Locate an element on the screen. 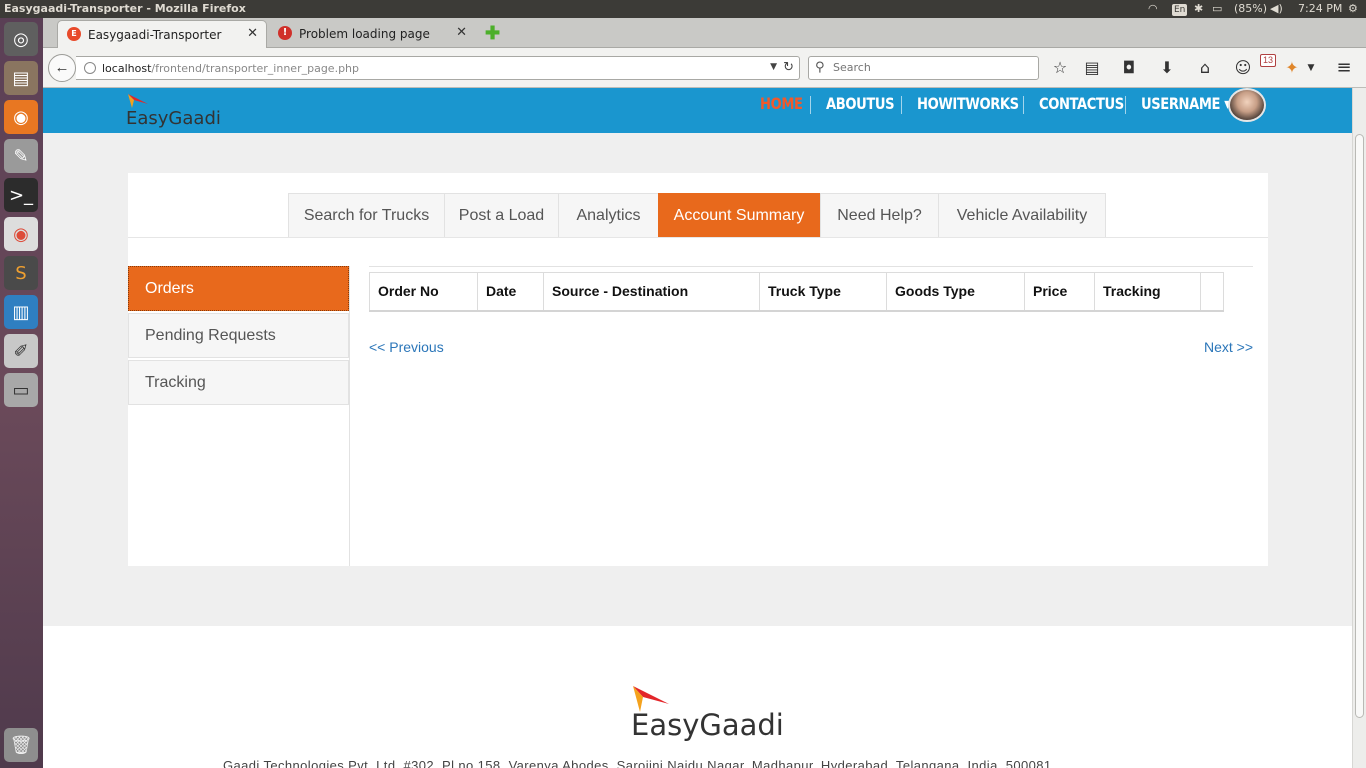 The width and height of the screenshot is (1366, 768). search-box: ⚲ is located at coordinates (923, 68).